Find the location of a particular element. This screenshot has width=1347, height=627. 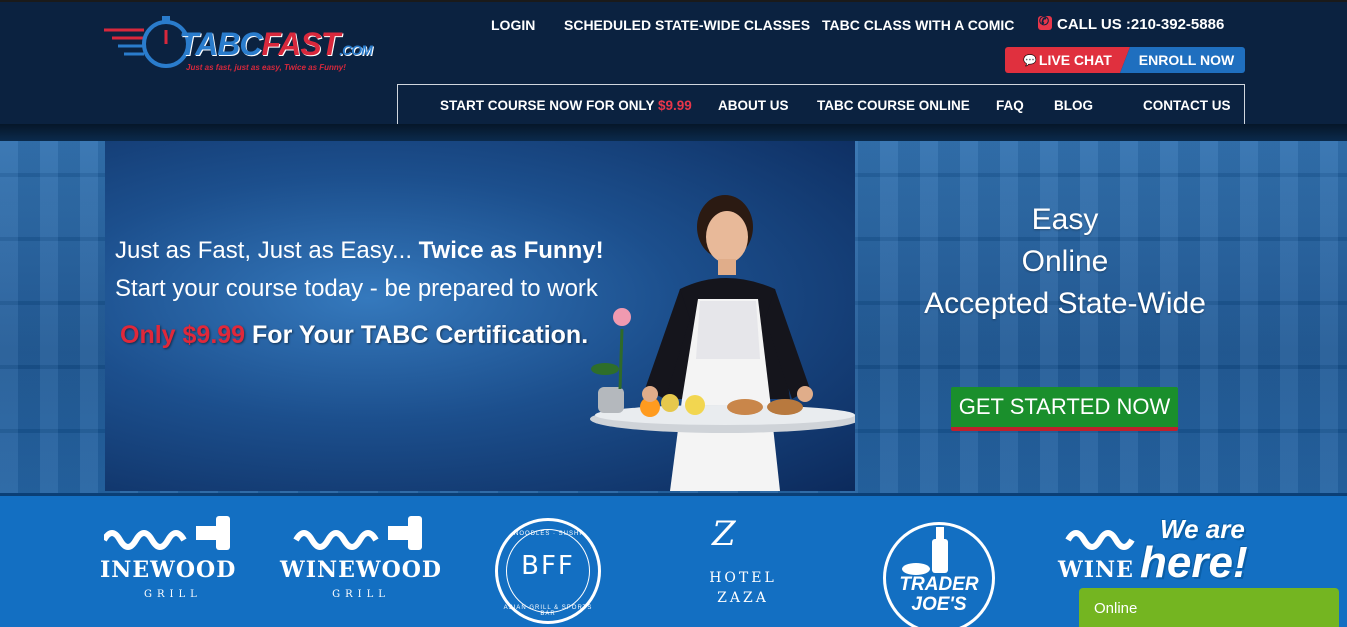

nav-start-course-price: $9.99 is located at coordinates (675, 105).